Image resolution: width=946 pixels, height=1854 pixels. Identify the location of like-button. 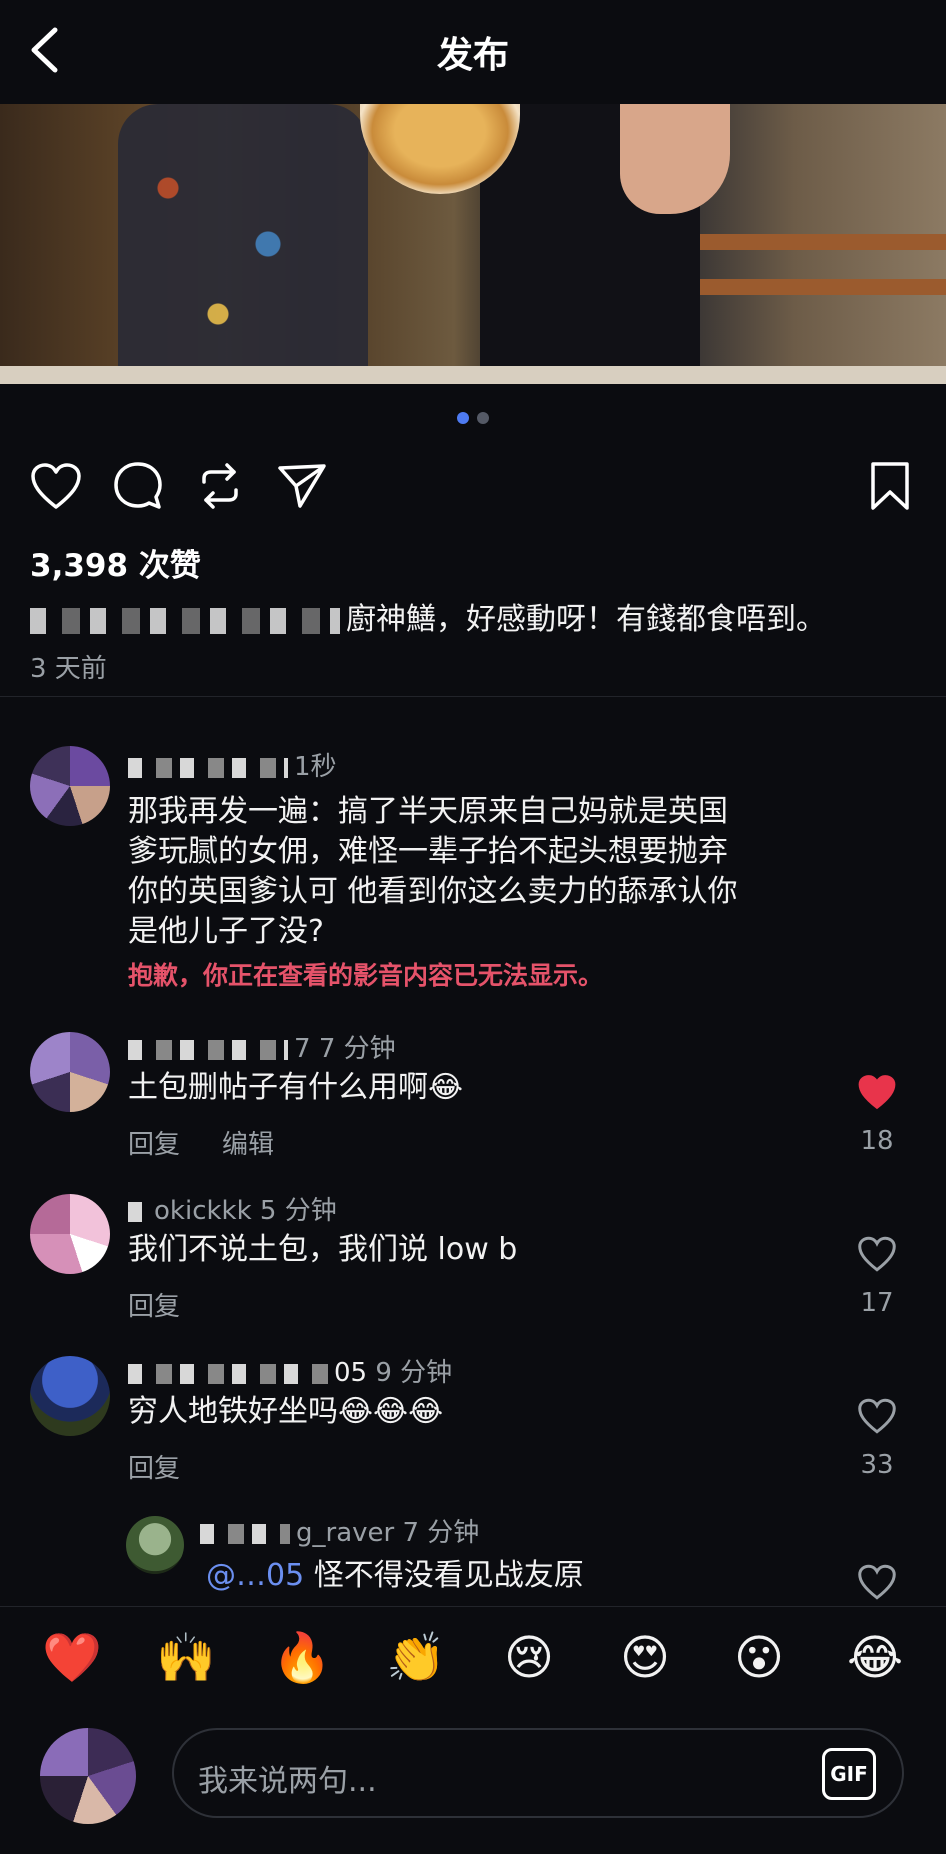
(56, 486).